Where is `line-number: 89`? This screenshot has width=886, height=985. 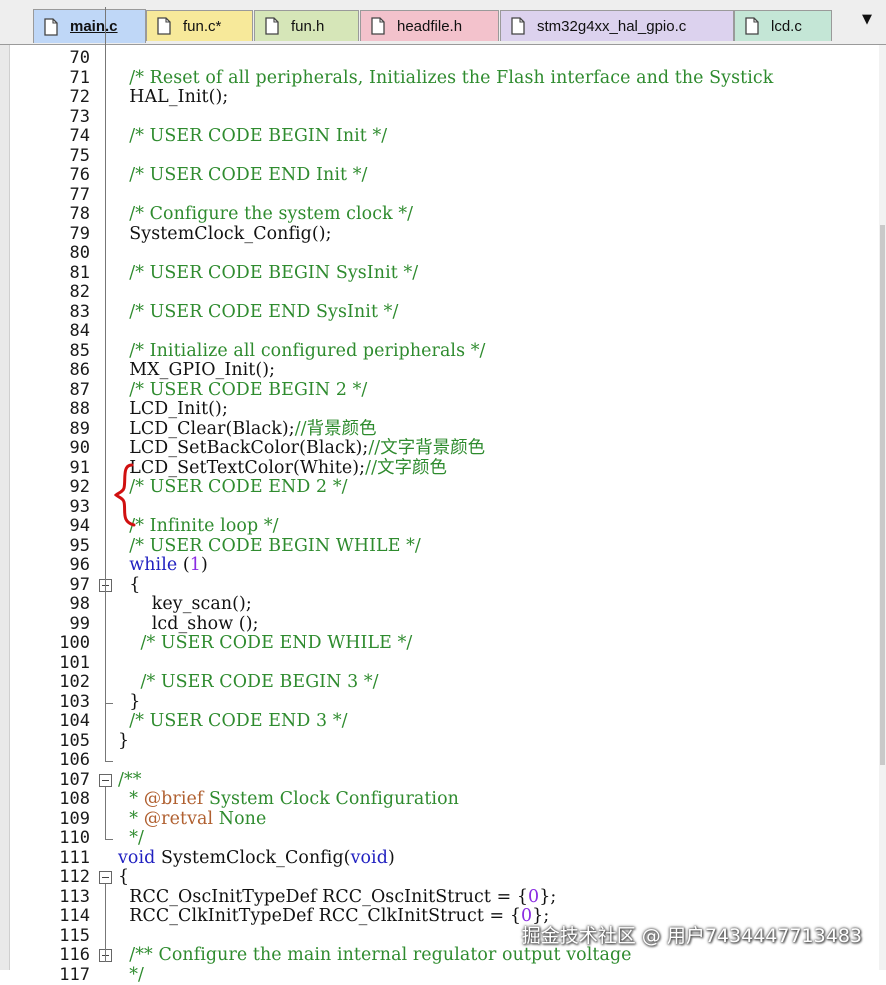
line-number: 89 is located at coordinates (50, 430).